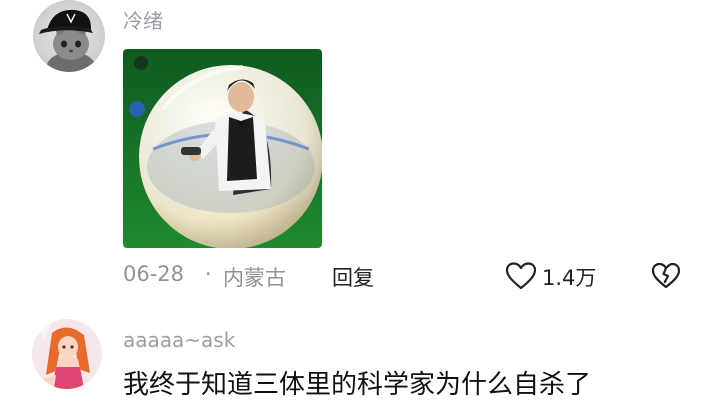 This screenshot has width=720, height=405. What do you see at coordinates (154, 274) in the screenshot?
I see `comment-date: 06-28` at bounding box center [154, 274].